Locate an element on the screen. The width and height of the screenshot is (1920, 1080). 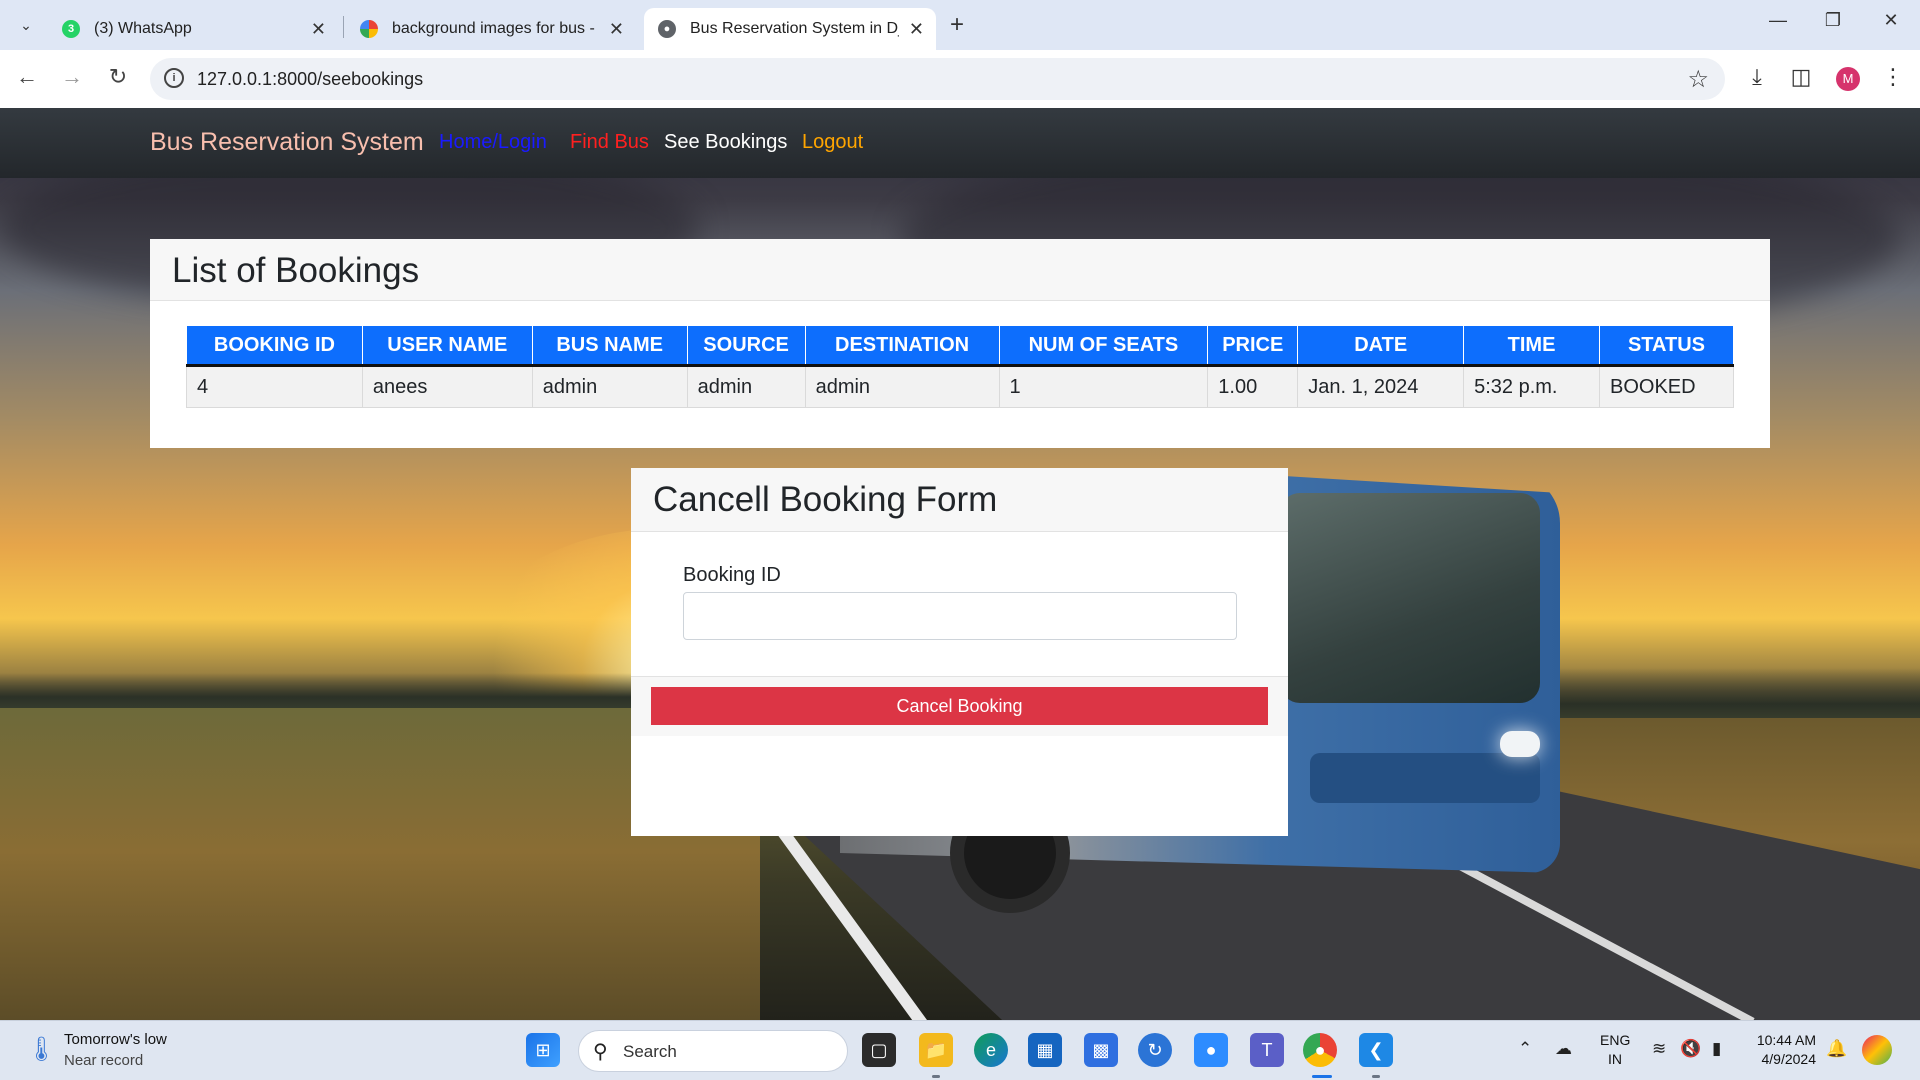
url-text: 127.0.0.1:8000/seebookings is located at coordinates (310, 79).